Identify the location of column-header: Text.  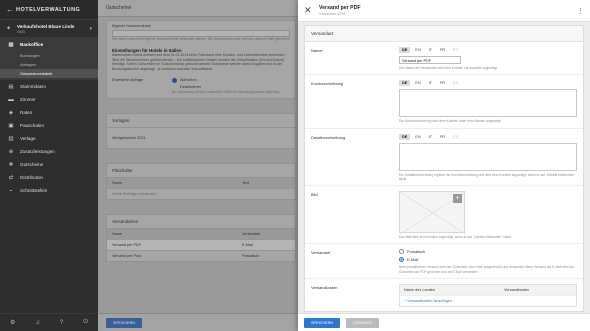
(245, 182).